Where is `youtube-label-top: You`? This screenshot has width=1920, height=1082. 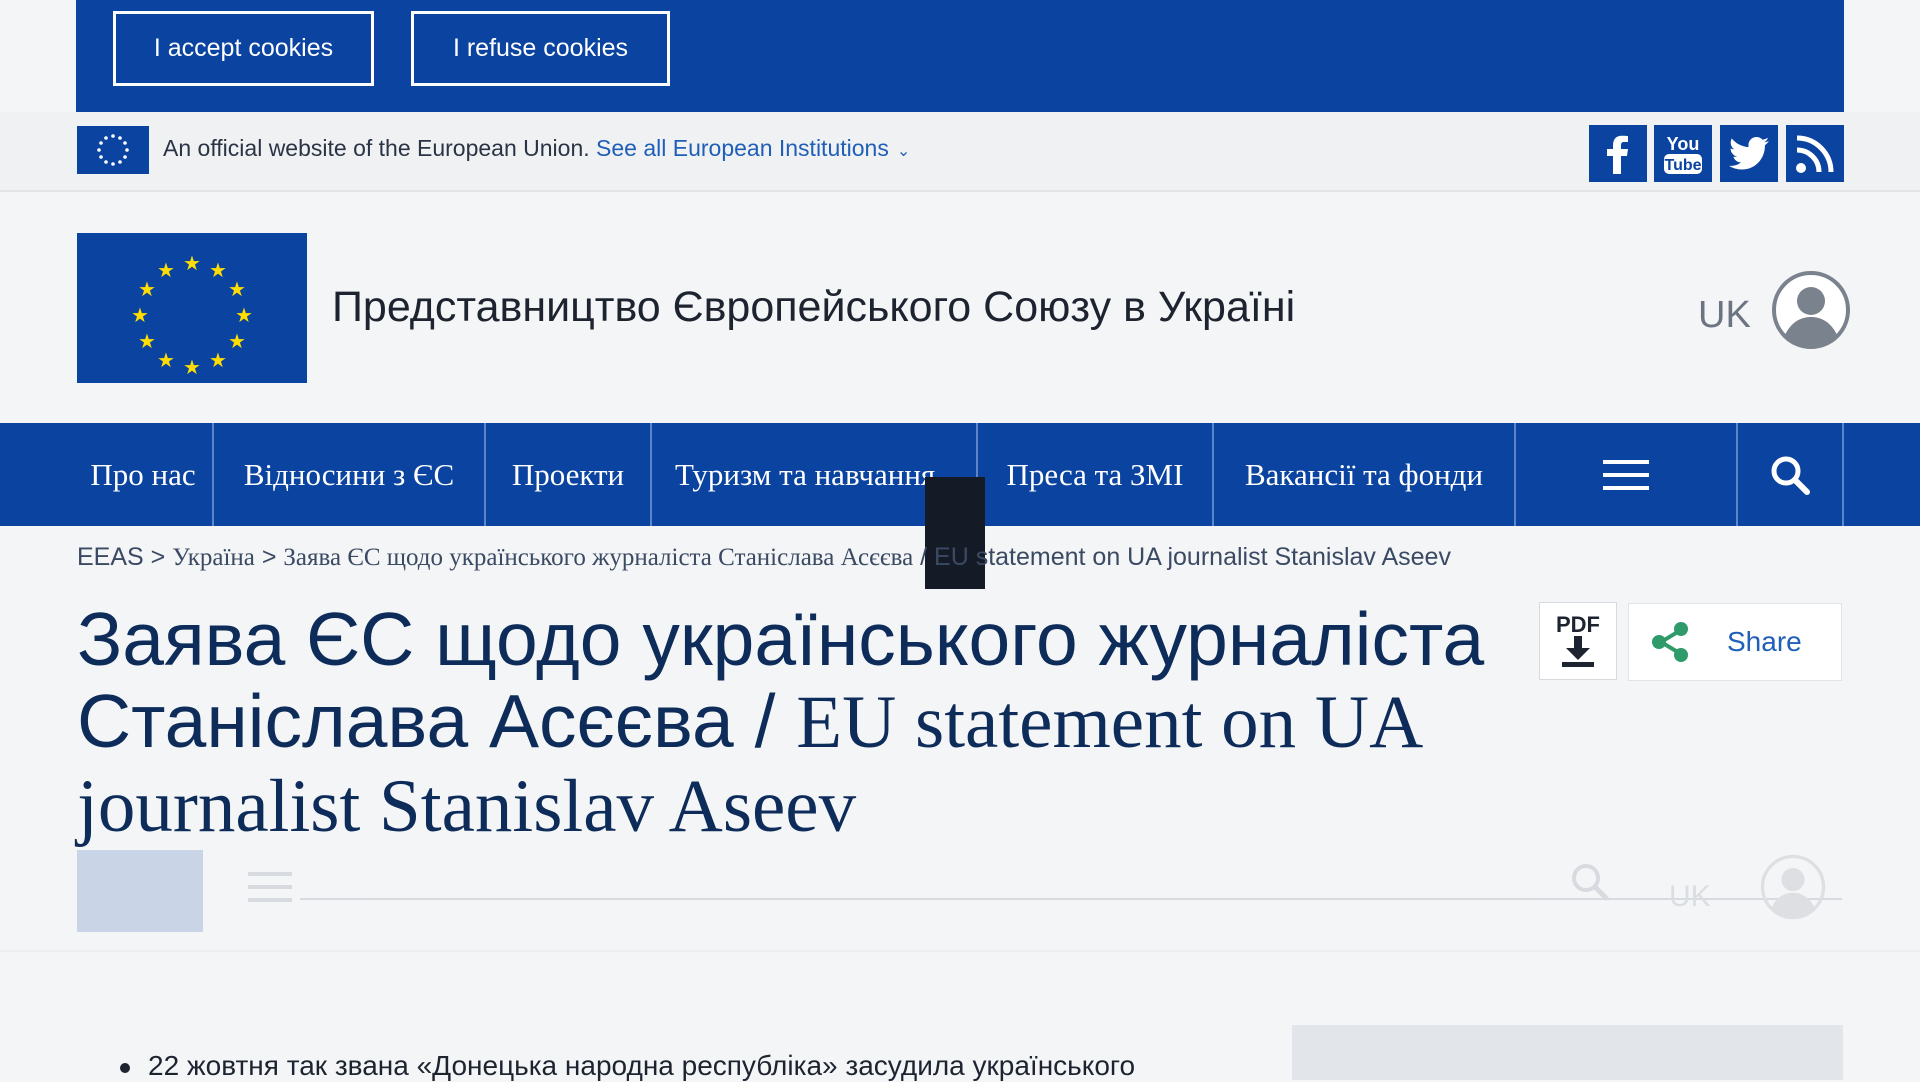 youtube-label-top: You is located at coordinates (1683, 144).